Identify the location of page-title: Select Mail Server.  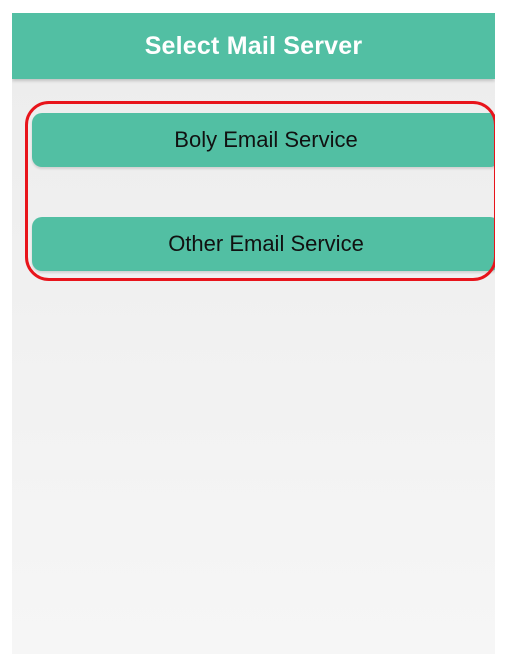
(253, 45).